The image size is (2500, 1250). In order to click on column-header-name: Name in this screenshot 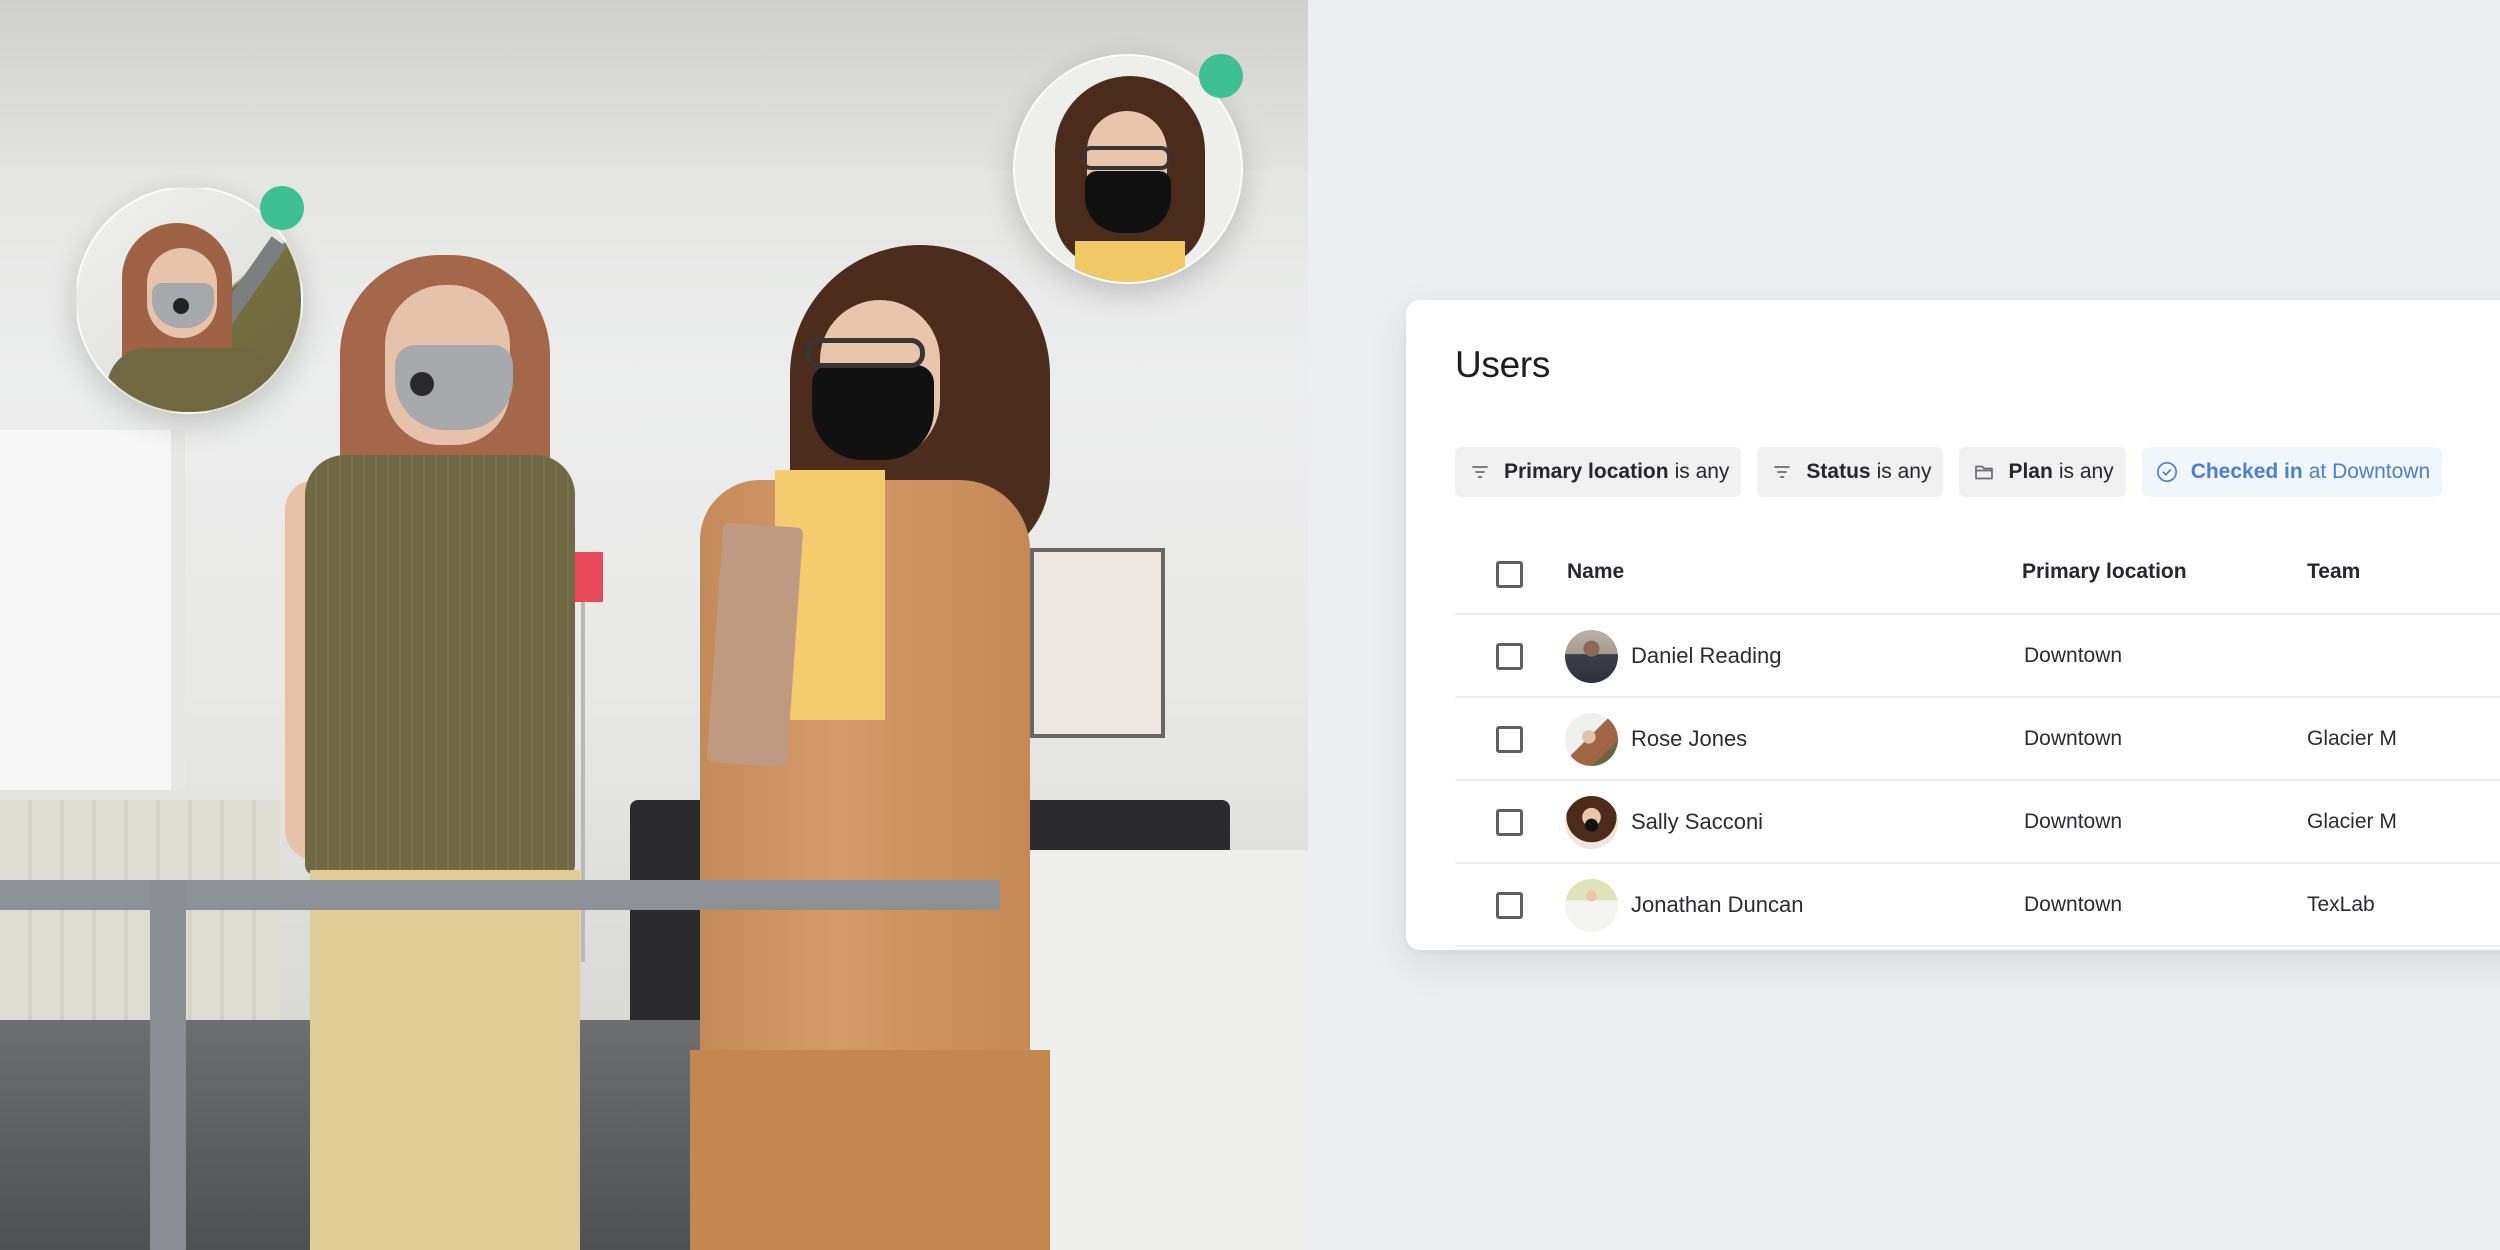, I will do `click(1595, 572)`.